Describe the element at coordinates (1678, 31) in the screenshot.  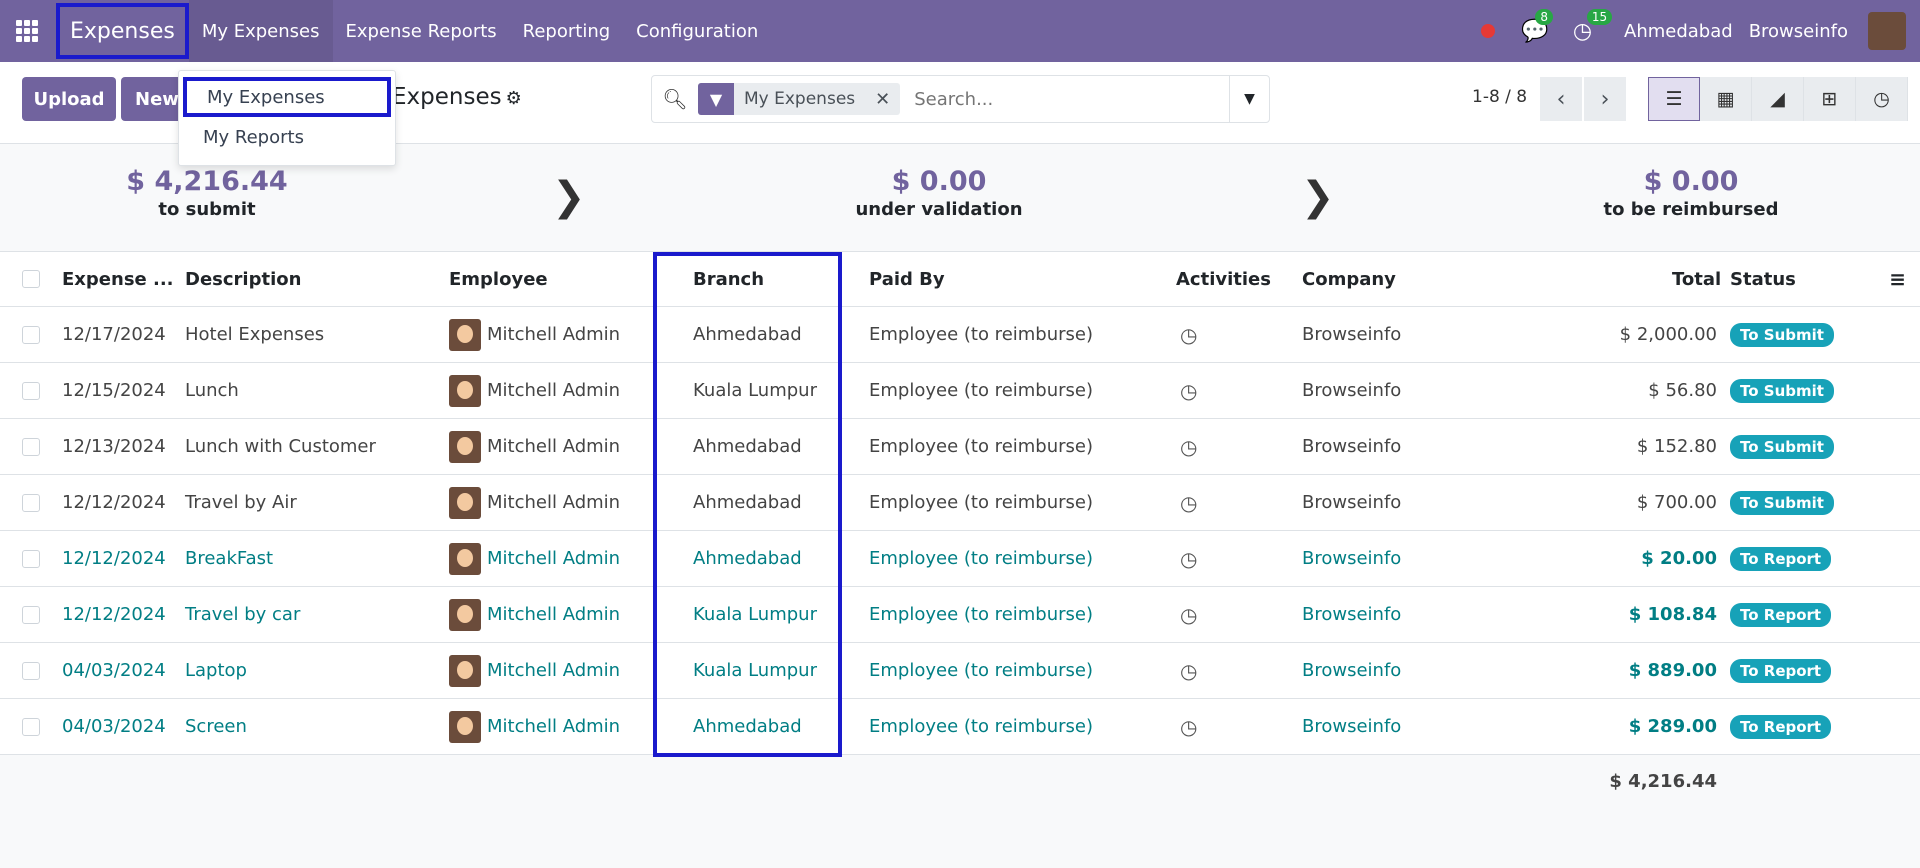
I see `branch-switcher: Ahmedabad` at that location.